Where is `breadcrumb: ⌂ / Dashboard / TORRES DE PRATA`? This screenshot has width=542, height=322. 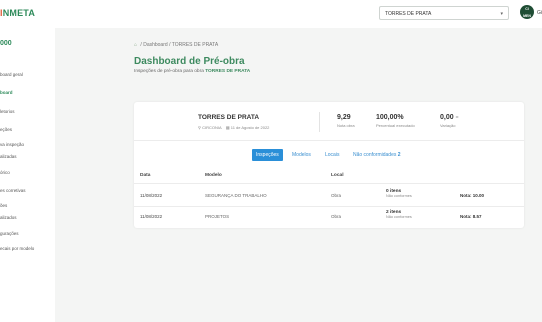
breadcrumb: ⌂ / Dashboard / TORRES DE PRATA is located at coordinates (176, 45).